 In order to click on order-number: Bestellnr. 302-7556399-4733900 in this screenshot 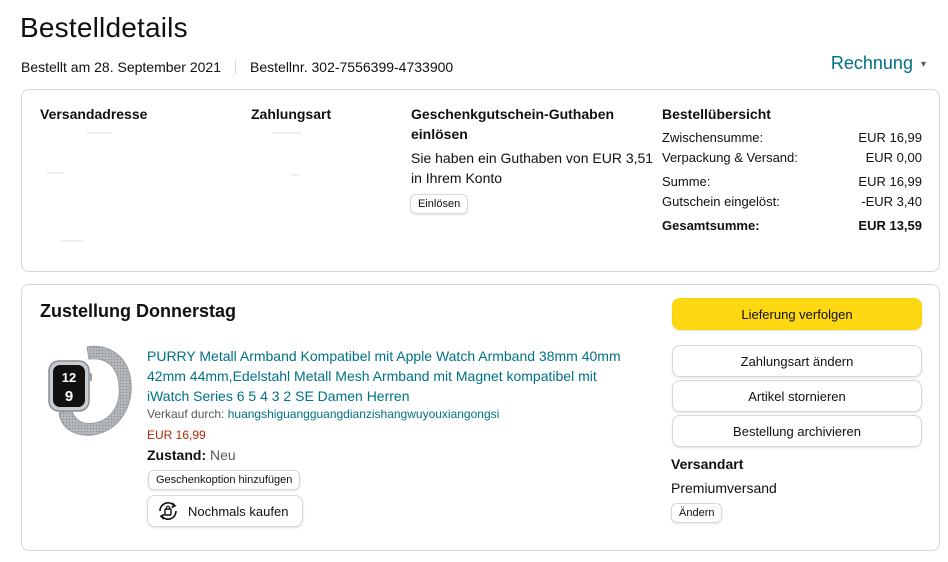, I will do `click(352, 67)`.